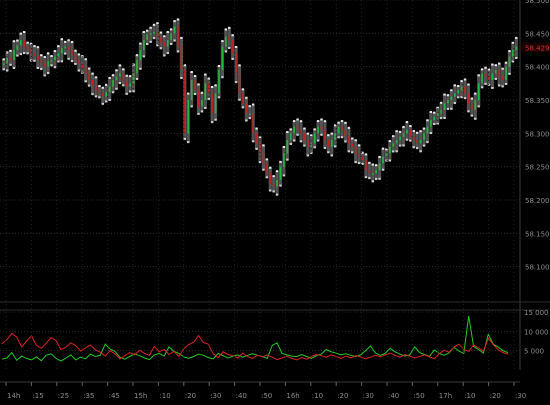 This screenshot has width=550, height=405. I want to click on price-tick-label: 58.500, so click(537, 2).